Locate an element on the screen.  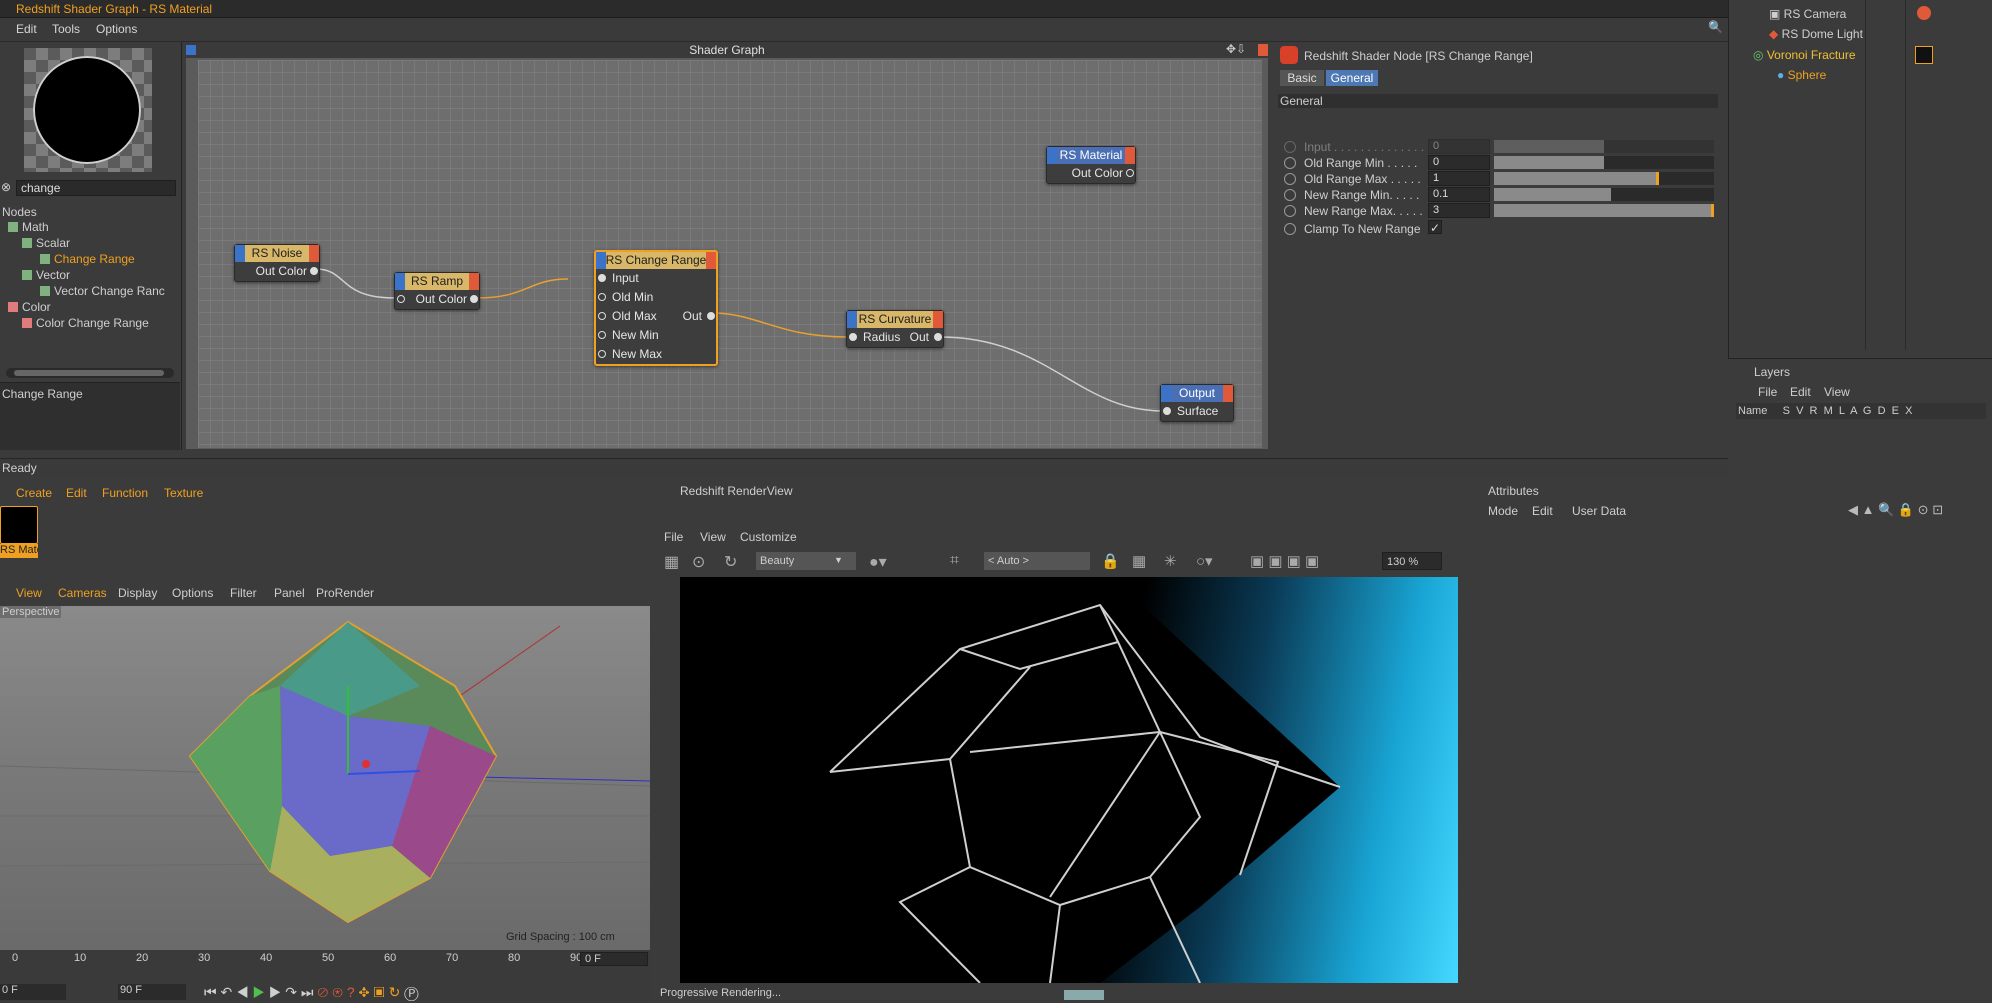
node-output: Output Surface is located at coordinates (1197, 403).